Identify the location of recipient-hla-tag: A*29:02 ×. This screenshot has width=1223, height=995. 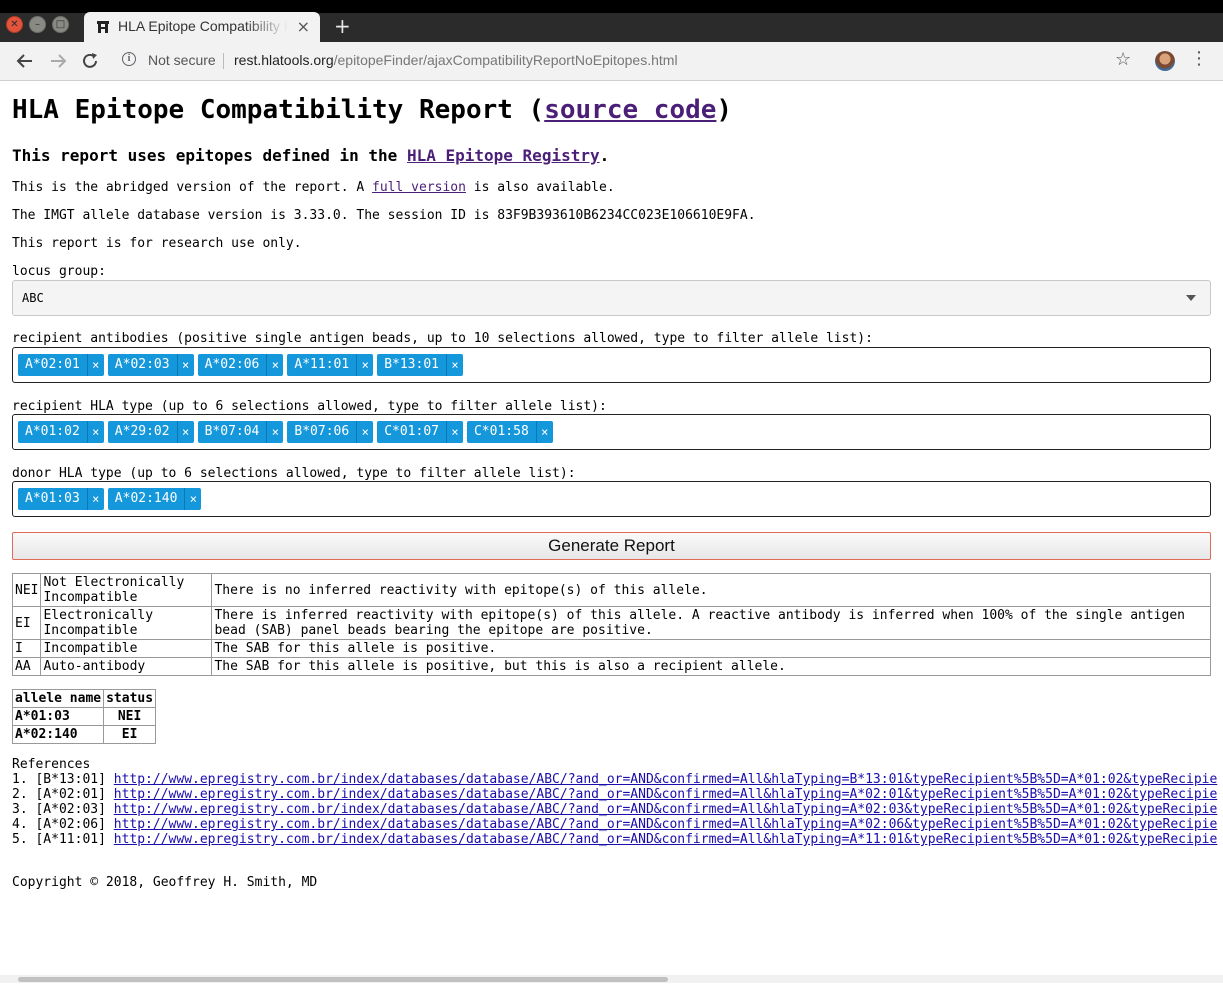
(150, 432).